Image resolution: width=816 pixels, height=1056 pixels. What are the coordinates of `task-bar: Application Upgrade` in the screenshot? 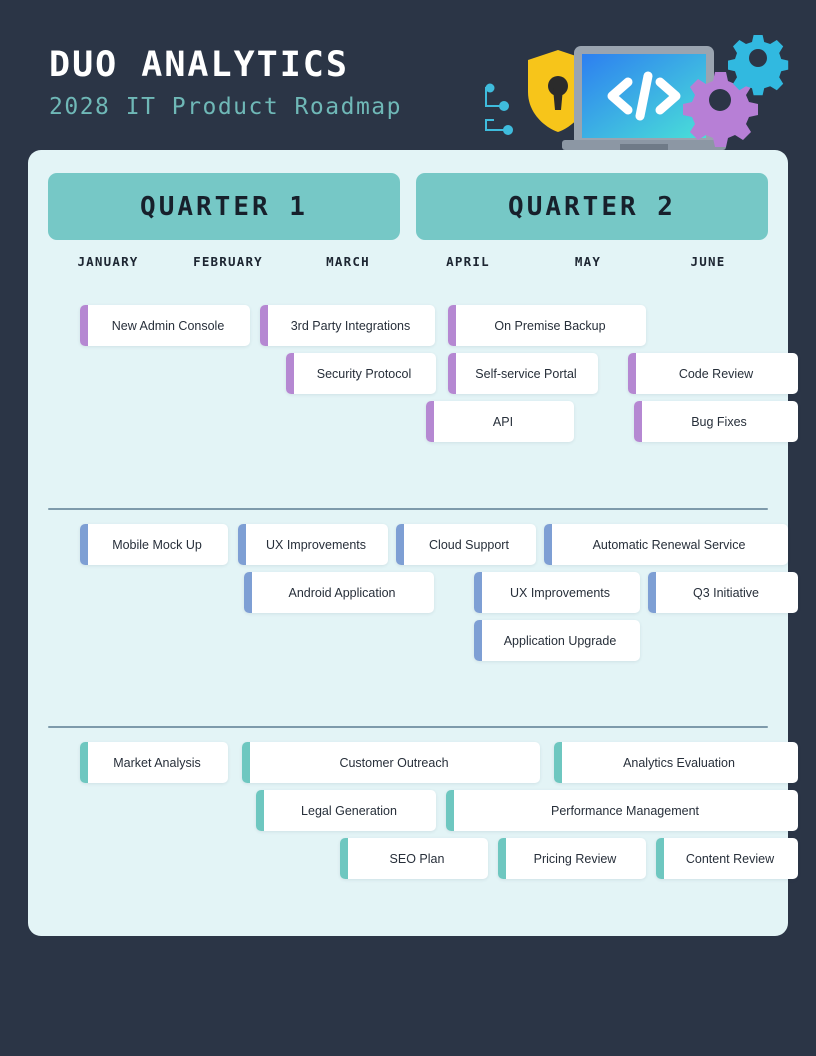 It's located at (557, 640).